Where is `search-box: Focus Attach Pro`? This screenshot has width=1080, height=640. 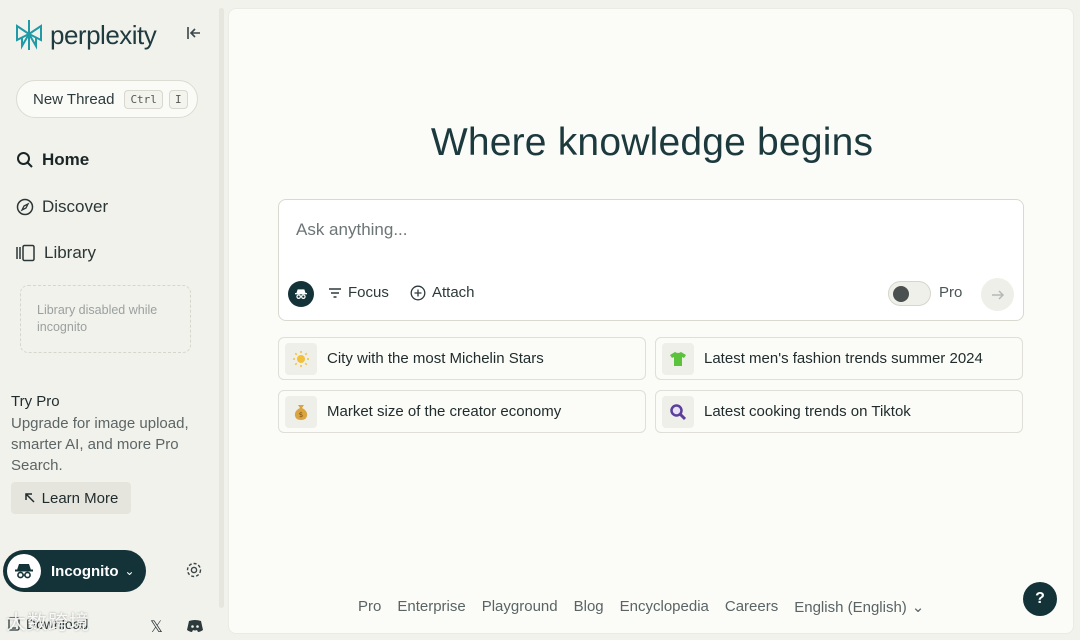
search-box: Focus Attach Pro is located at coordinates (651, 260).